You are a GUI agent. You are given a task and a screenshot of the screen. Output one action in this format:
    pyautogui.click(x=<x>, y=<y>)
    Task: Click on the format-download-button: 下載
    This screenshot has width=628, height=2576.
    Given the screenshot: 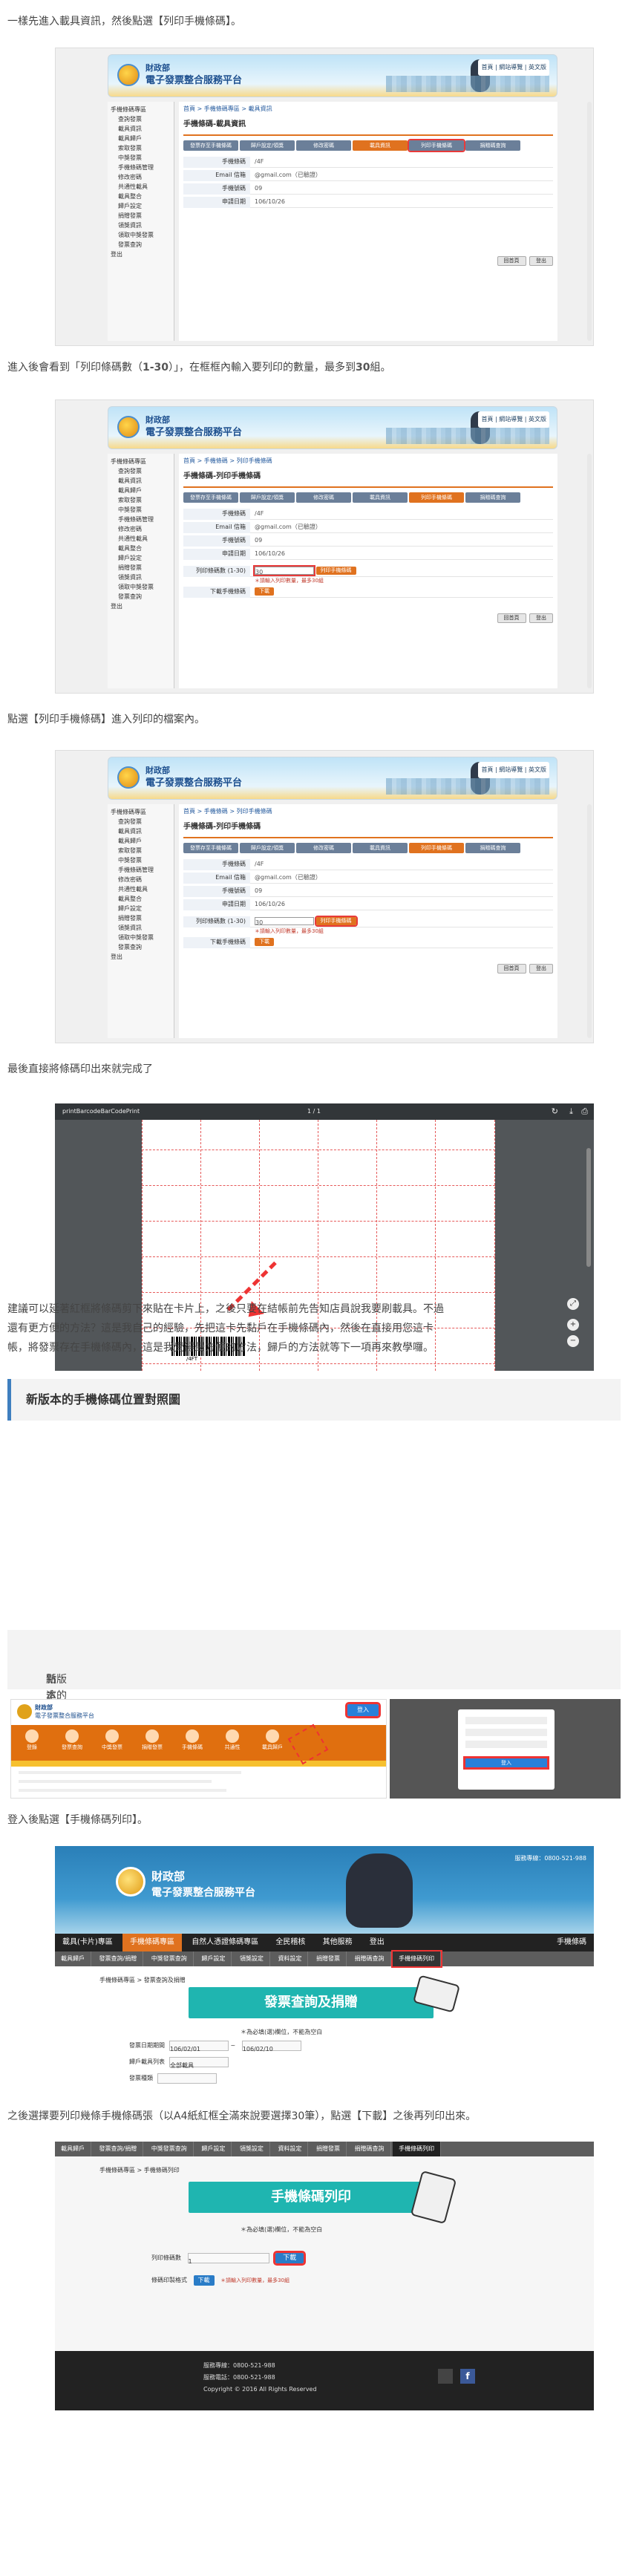 What is the action you would take?
    pyautogui.click(x=204, y=2280)
    